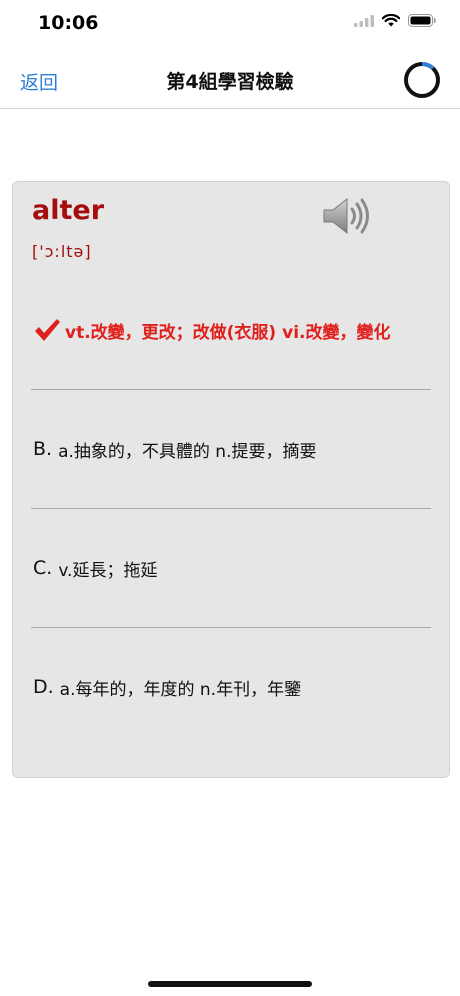 Image resolution: width=460 pixels, height=996 pixels. I want to click on option-d-letter: D., so click(43, 687).